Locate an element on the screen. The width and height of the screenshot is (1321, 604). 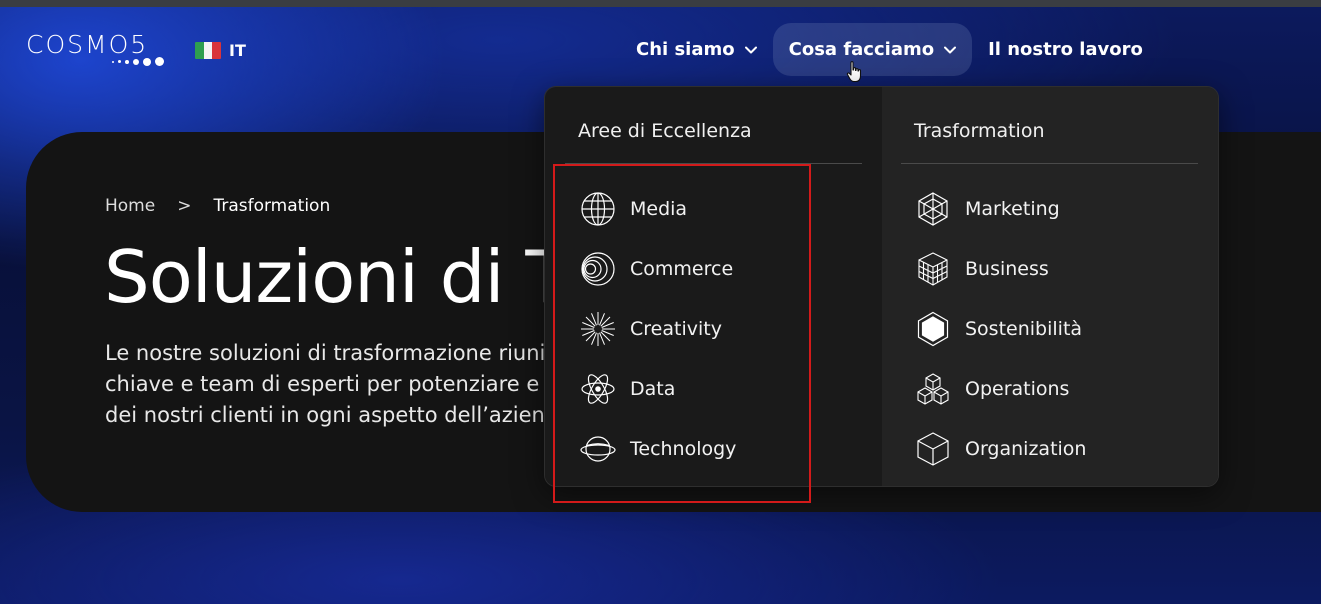
column-title: Trasformation is located at coordinates (979, 131).